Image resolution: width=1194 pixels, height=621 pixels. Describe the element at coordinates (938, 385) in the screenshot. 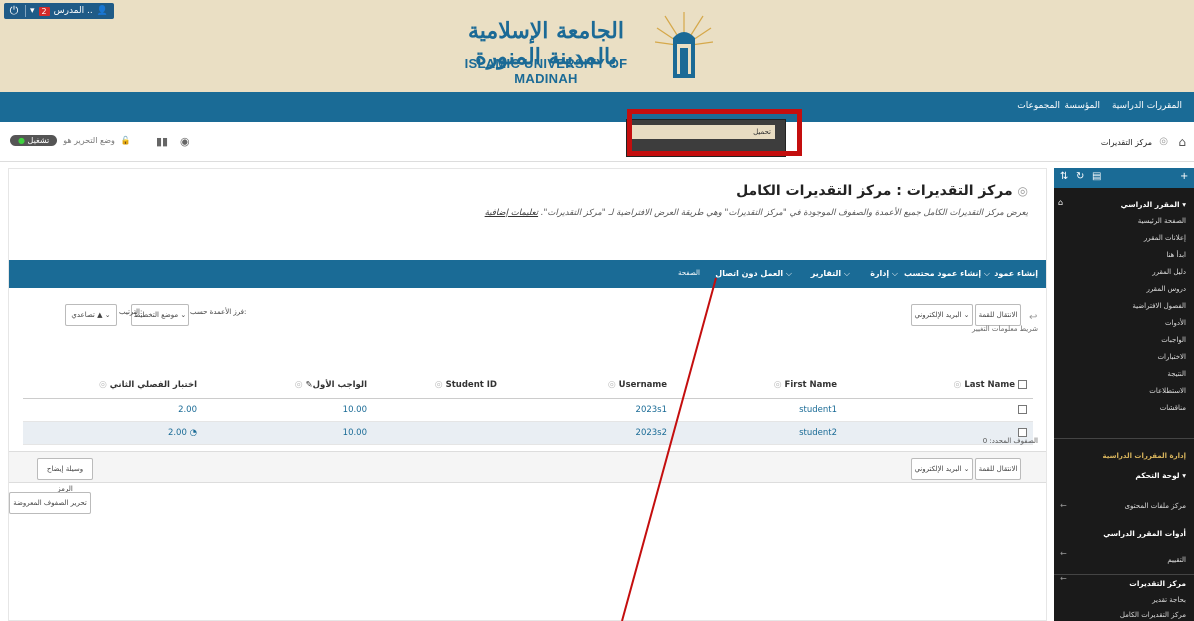

I see `col-lastname-header: ◎ Last Name` at that location.